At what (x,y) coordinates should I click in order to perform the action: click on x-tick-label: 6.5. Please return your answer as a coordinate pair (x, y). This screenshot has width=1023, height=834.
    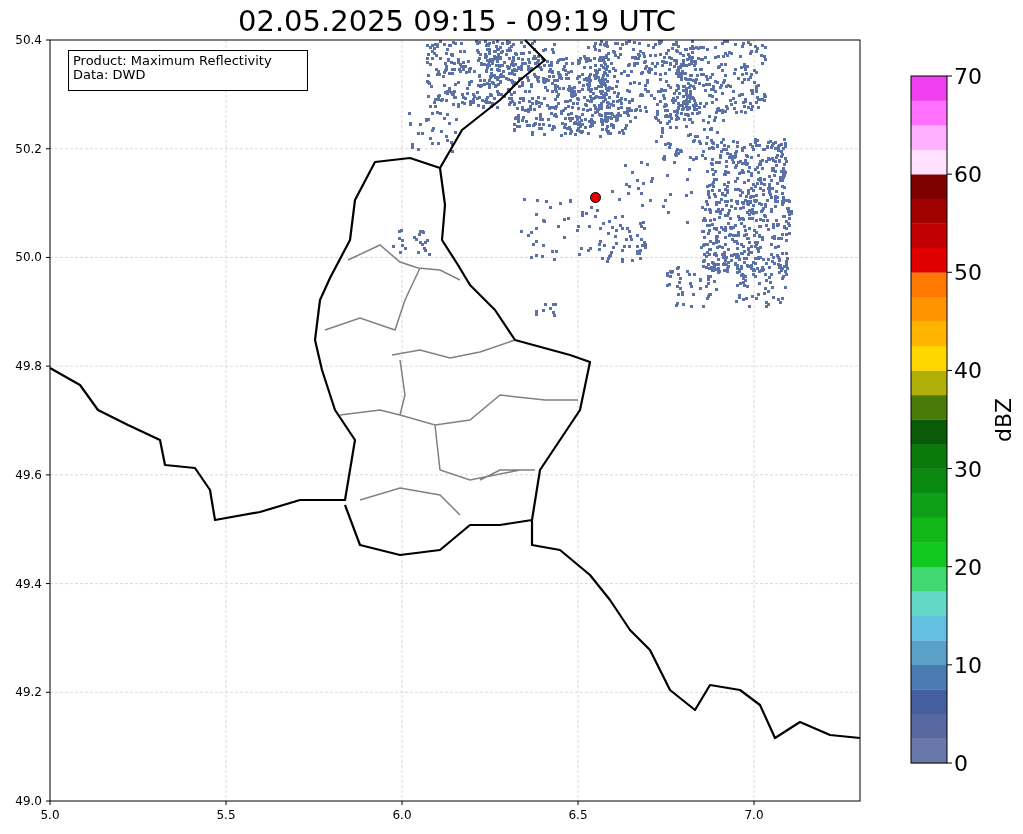
    Looking at the image, I should click on (578, 815).